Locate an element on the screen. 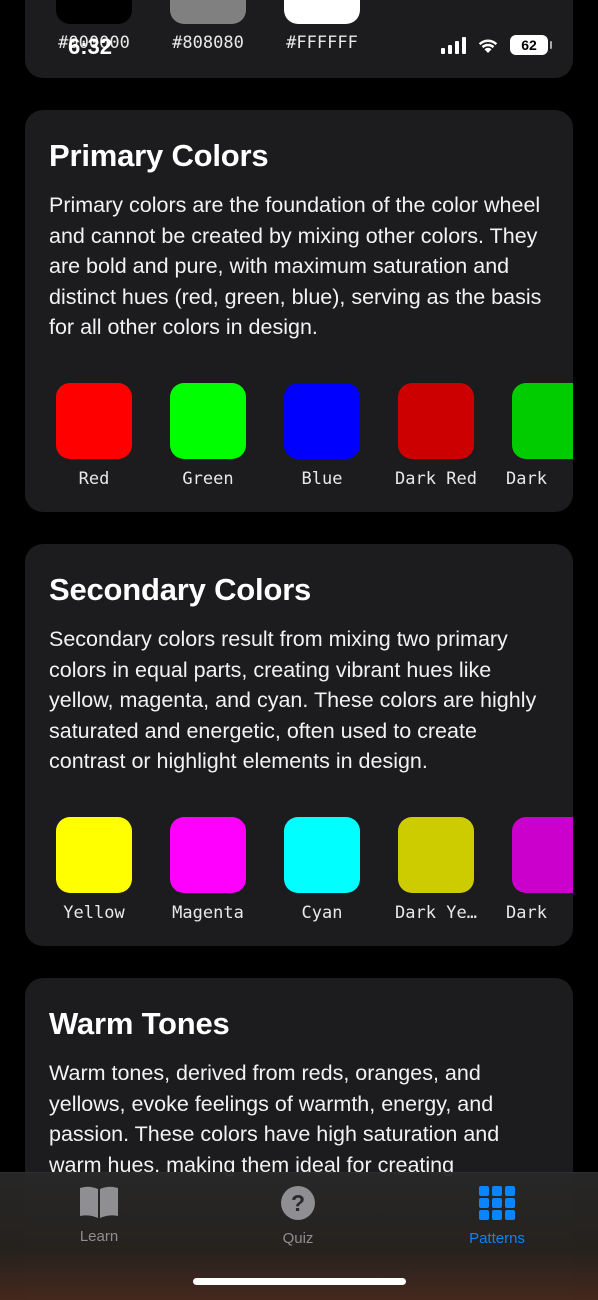 The height and width of the screenshot is (1300, 598). swatch-item: Magenta is located at coordinates (208, 870).